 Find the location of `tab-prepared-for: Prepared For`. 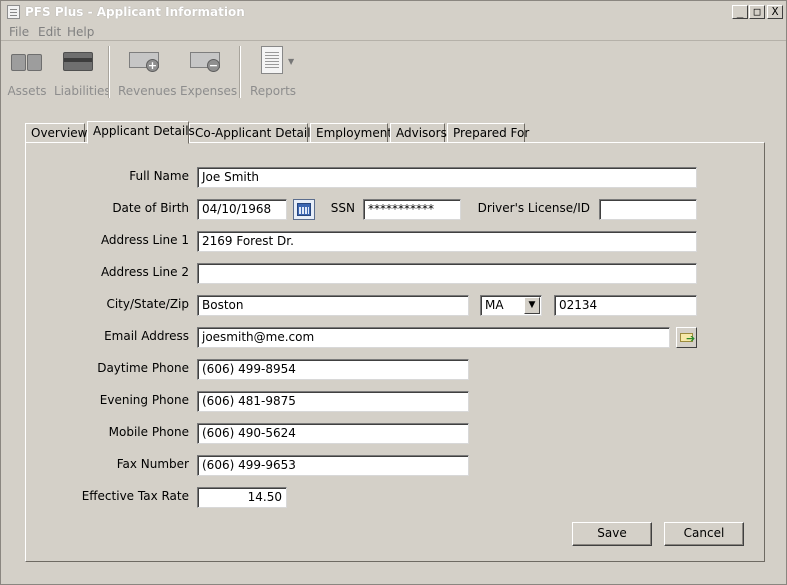

tab-prepared-for: Prepared For is located at coordinates (488, 133).